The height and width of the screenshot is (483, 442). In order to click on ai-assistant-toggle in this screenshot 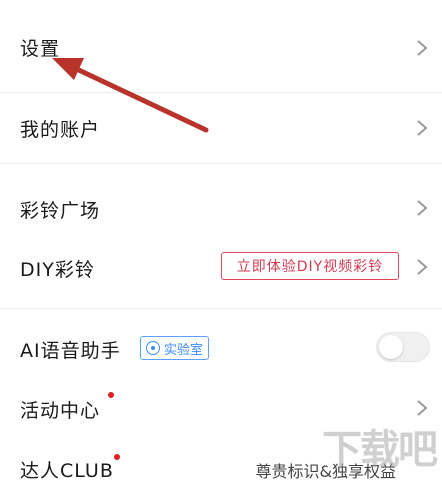, I will do `click(403, 347)`.